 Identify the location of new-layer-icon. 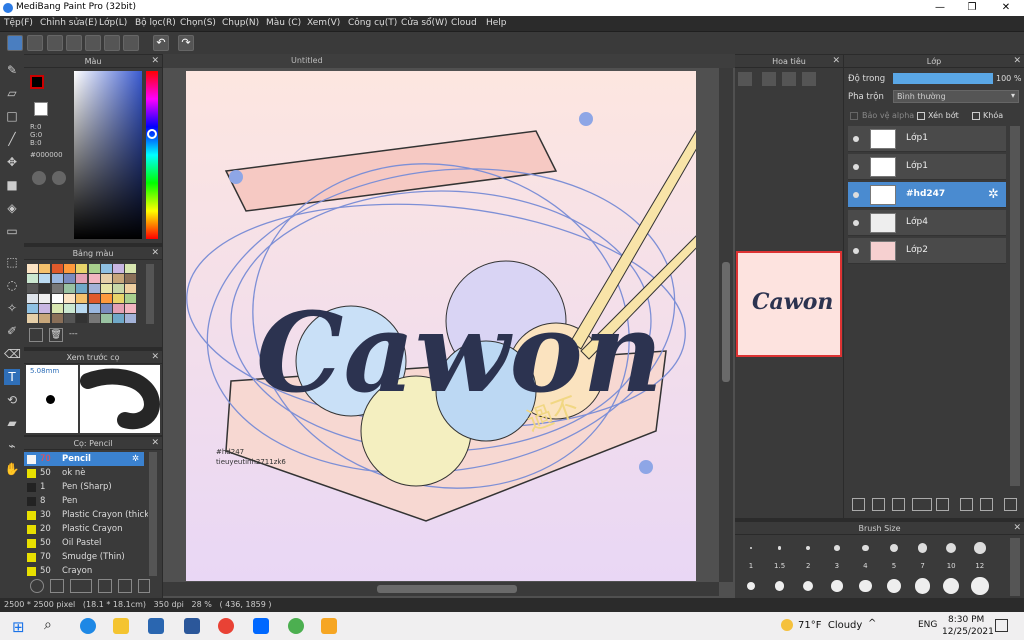
(858, 504).